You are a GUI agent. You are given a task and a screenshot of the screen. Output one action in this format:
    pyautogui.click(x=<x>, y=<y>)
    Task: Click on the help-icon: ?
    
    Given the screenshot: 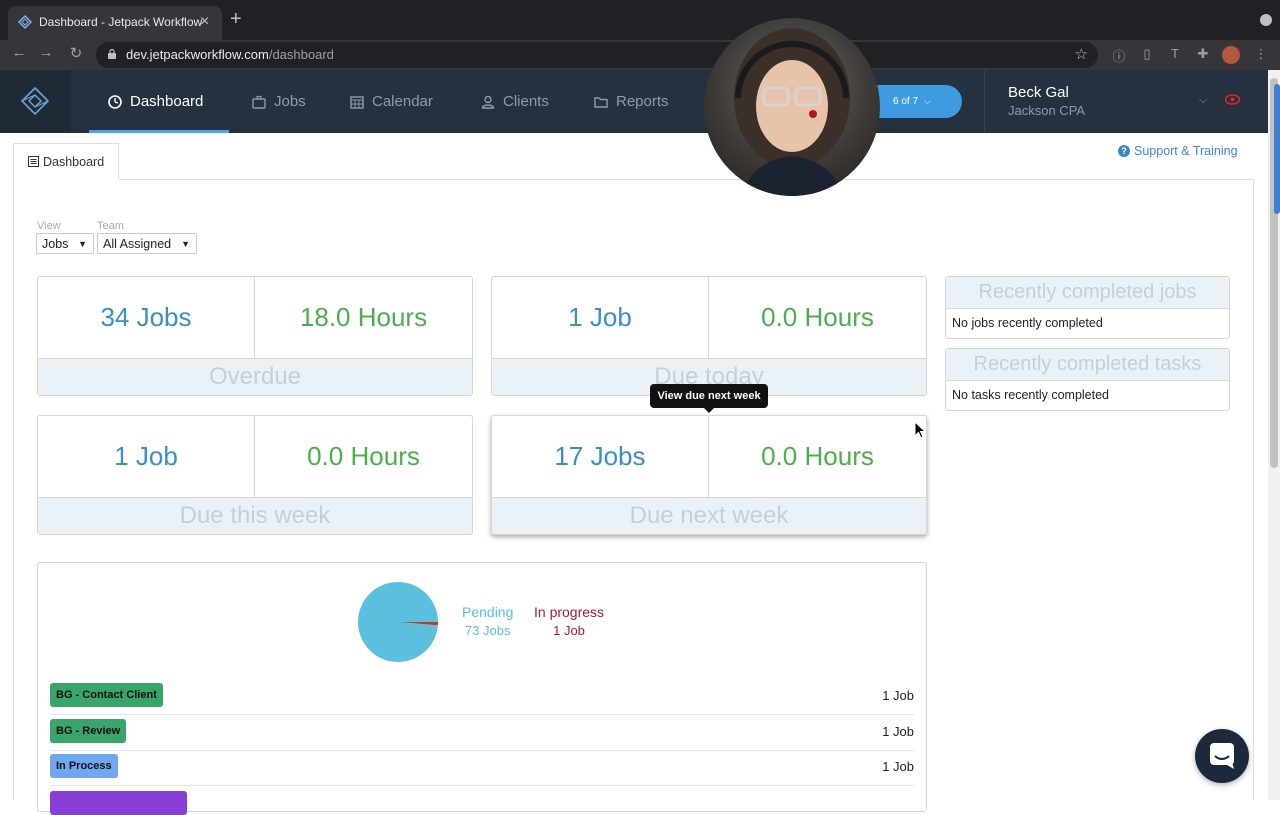 What is the action you would take?
    pyautogui.click(x=1124, y=151)
    